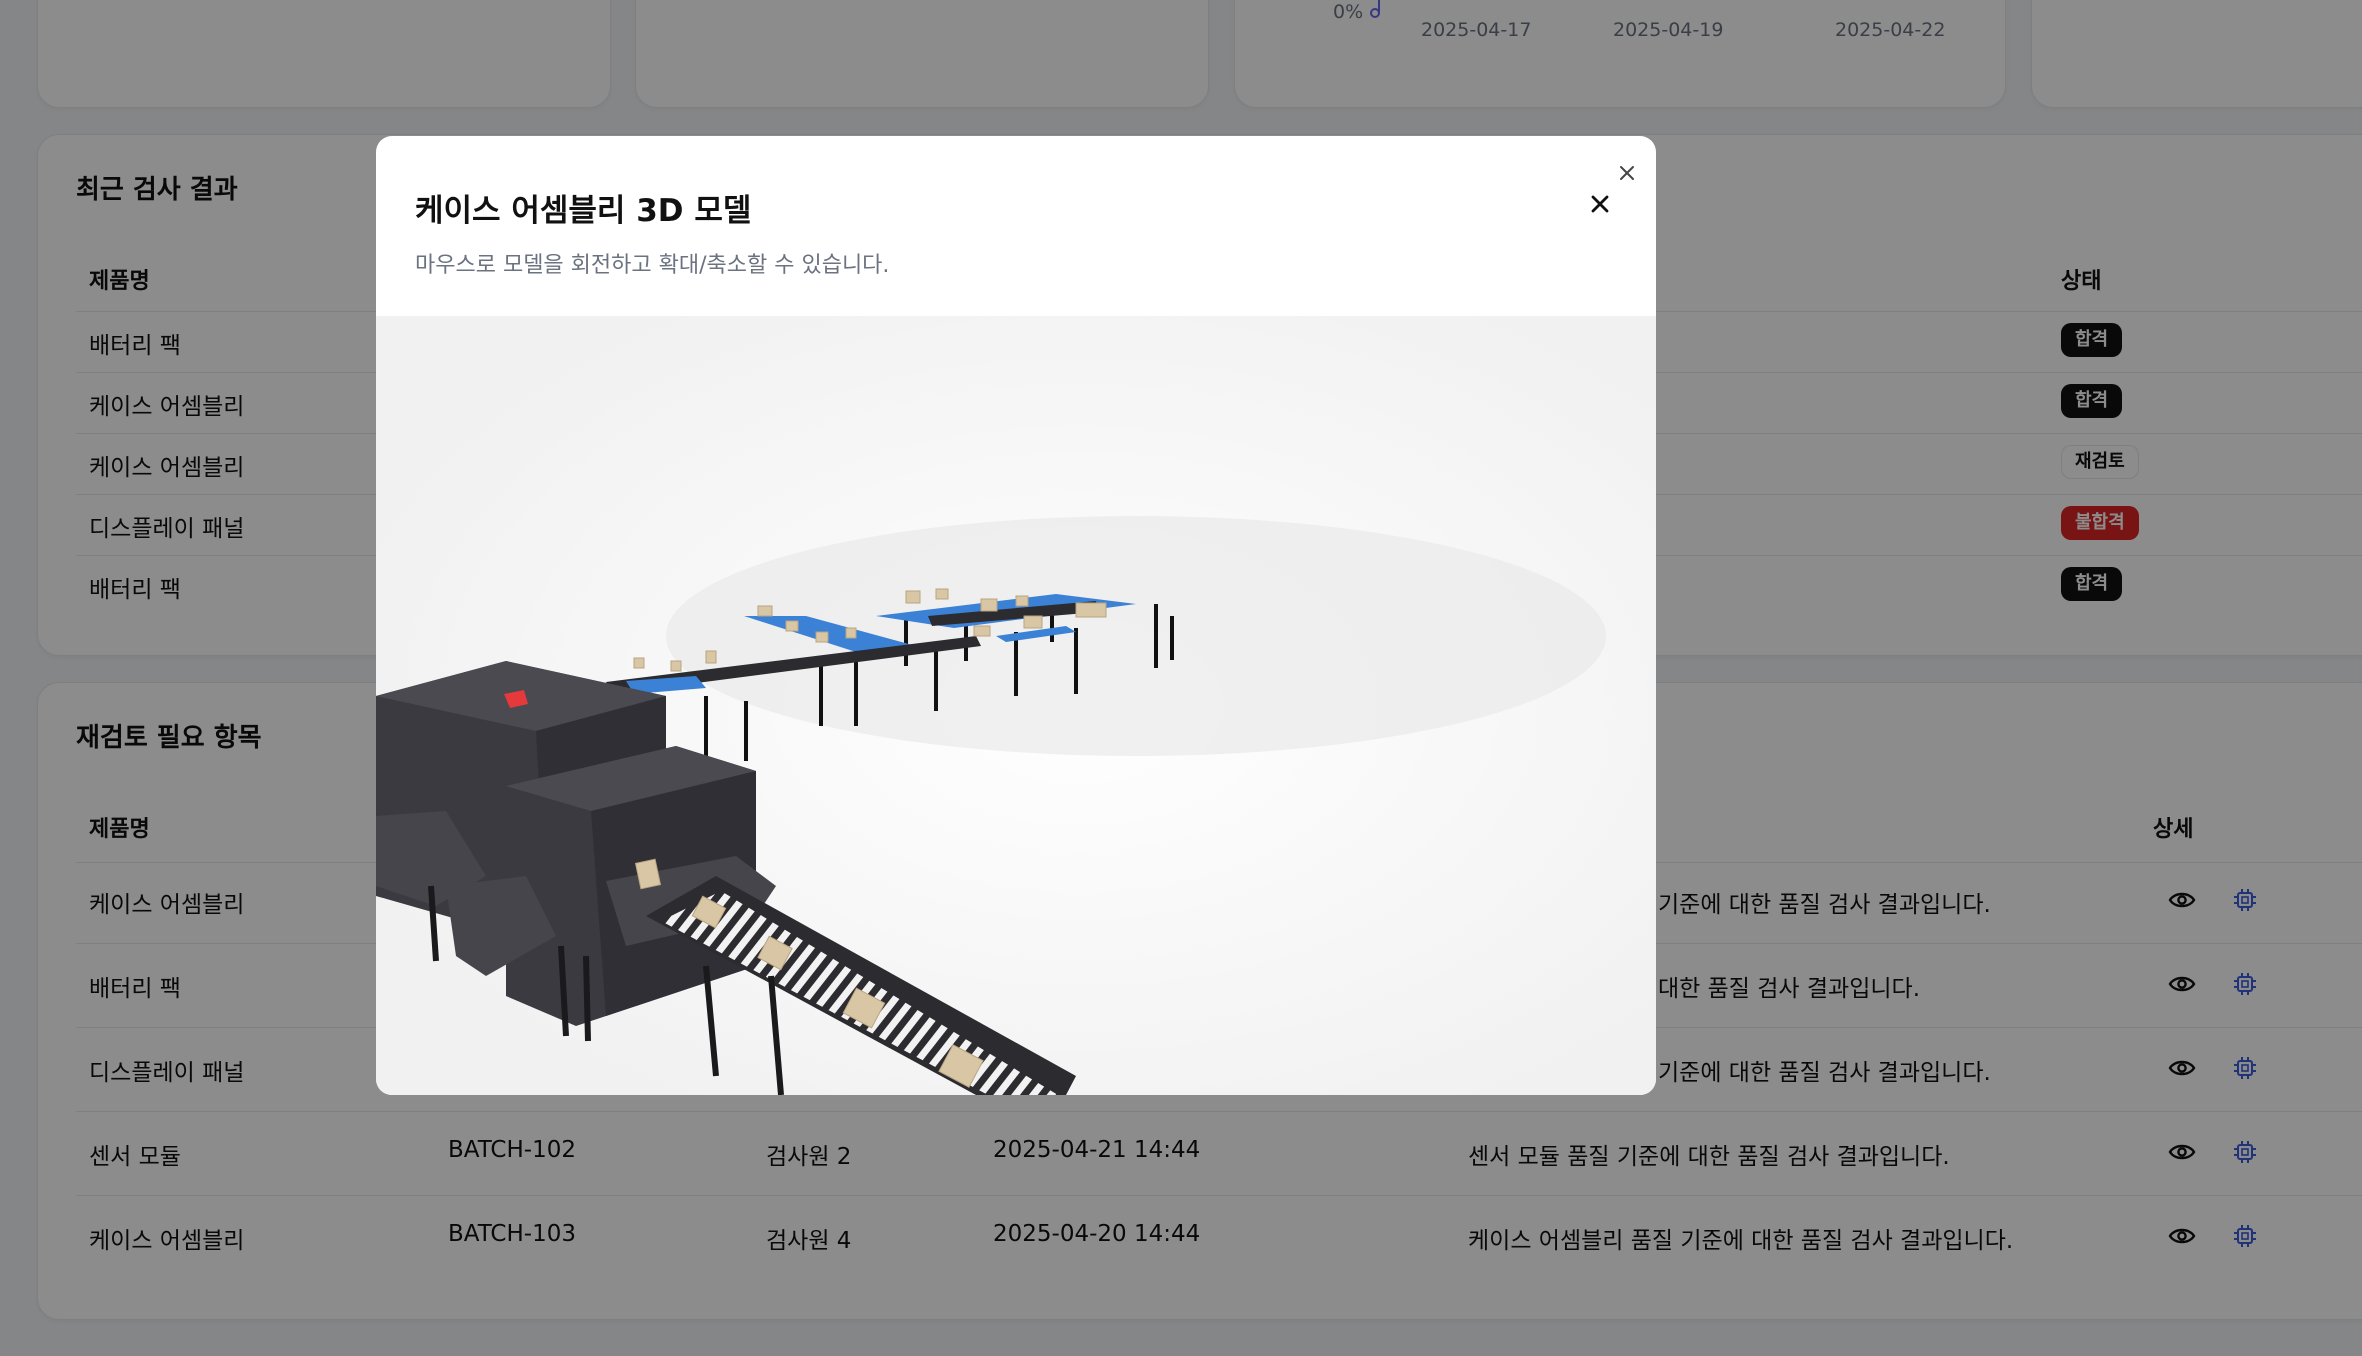 This screenshot has width=2362, height=1356. Describe the element at coordinates (583, 211) in the screenshot. I see `dialog-title: 케이스 어셈블리 3D 모델` at that location.